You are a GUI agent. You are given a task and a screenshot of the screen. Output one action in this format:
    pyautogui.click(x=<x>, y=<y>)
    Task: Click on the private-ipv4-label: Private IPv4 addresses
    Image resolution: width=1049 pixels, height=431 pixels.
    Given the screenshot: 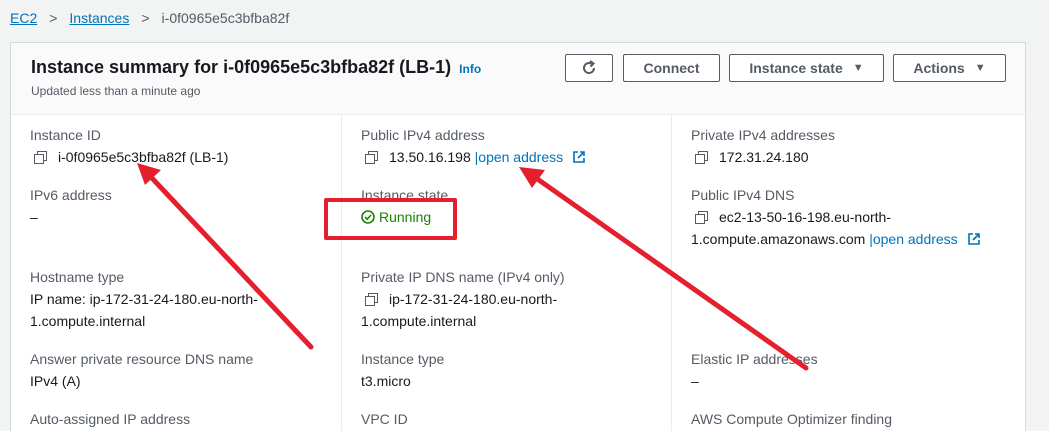 What is the action you would take?
    pyautogui.click(x=763, y=135)
    